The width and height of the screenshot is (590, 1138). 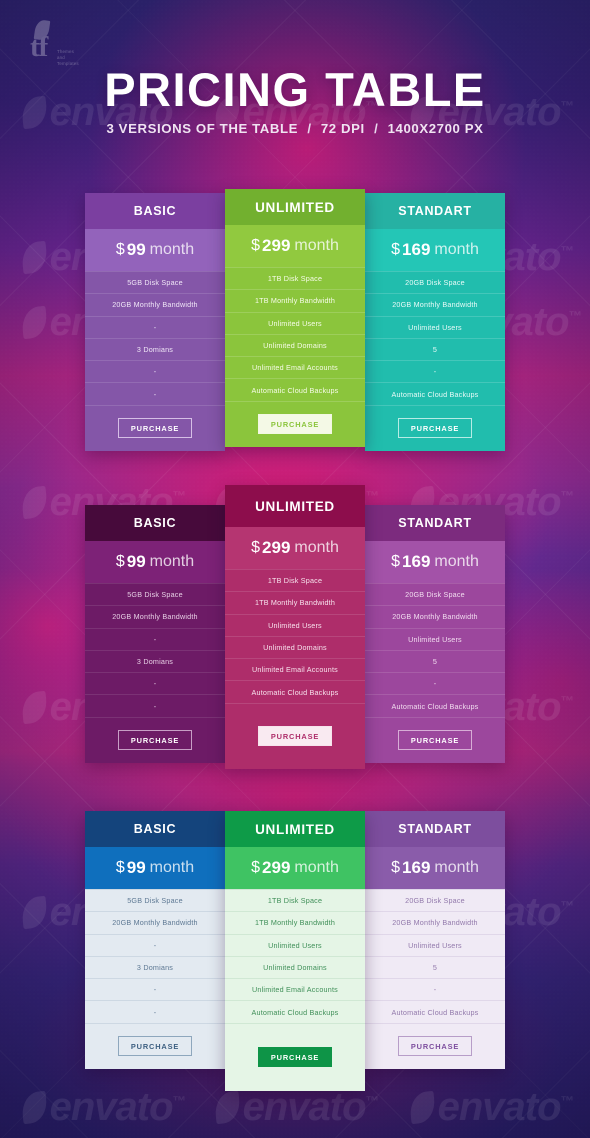 I want to click on feature-row: 1TB Disk Space, so click(x=295, y=901).